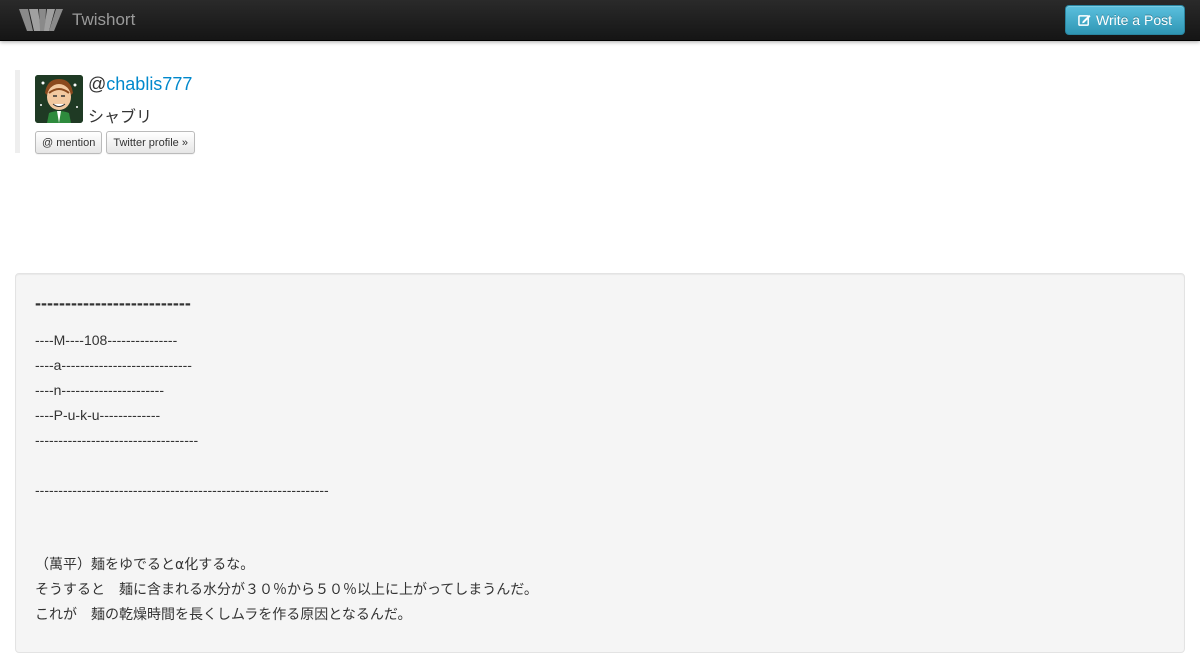  I want to click on twitter-profile-button: Twitter profile », so click(150, 142).